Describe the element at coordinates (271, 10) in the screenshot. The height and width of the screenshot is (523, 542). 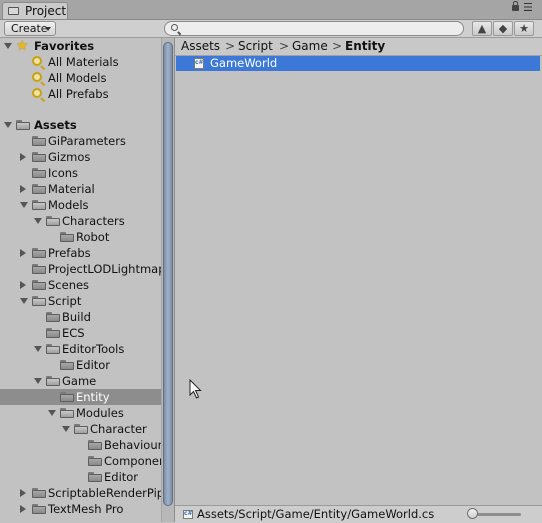
I see `tab-bar: Project ☰` at that location.